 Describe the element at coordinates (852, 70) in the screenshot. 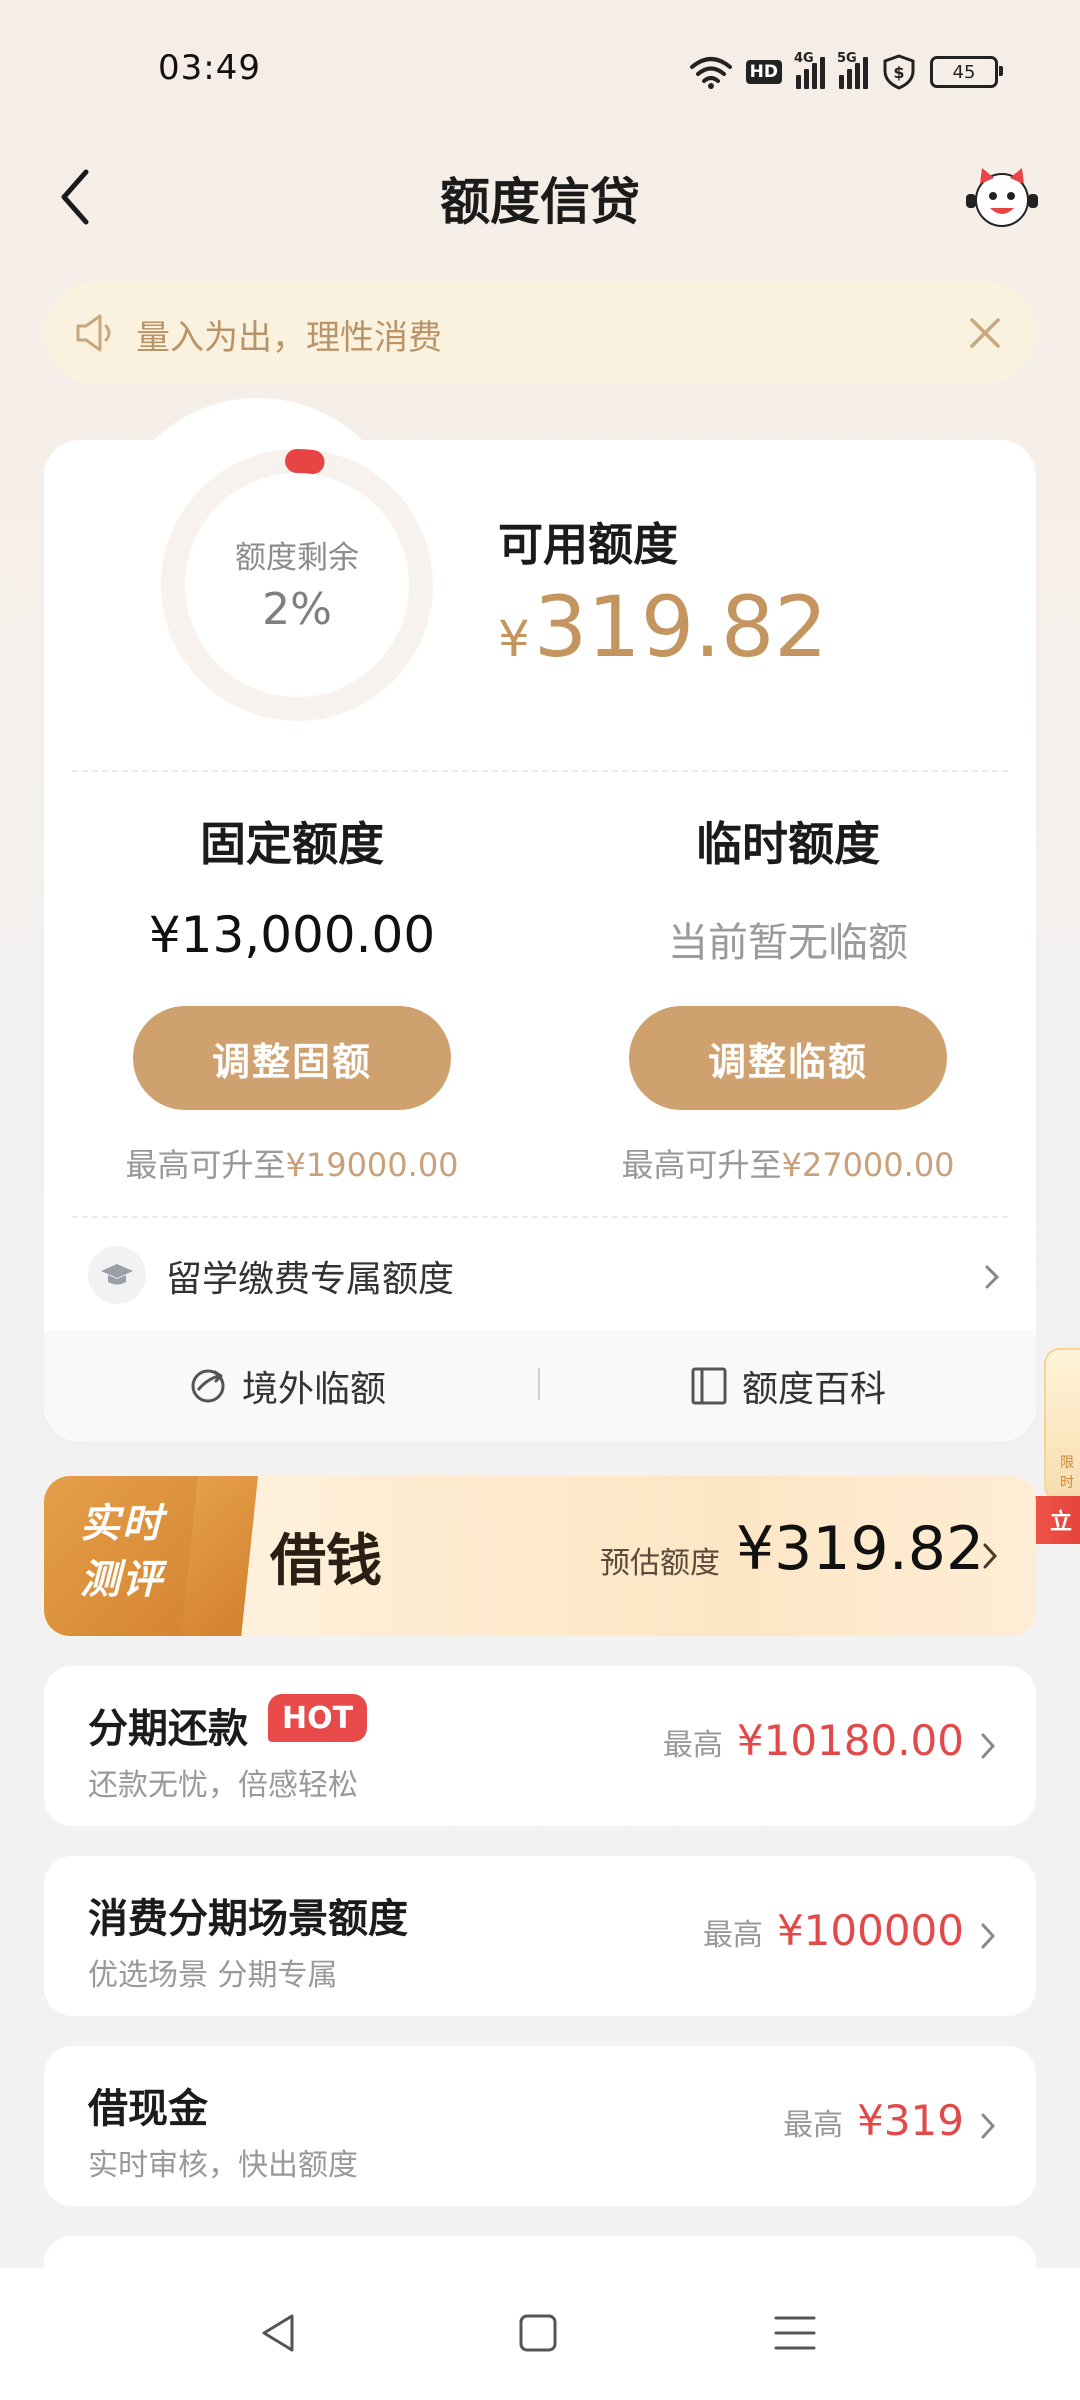

I see `signal-5g-icon: 5G` at that location.